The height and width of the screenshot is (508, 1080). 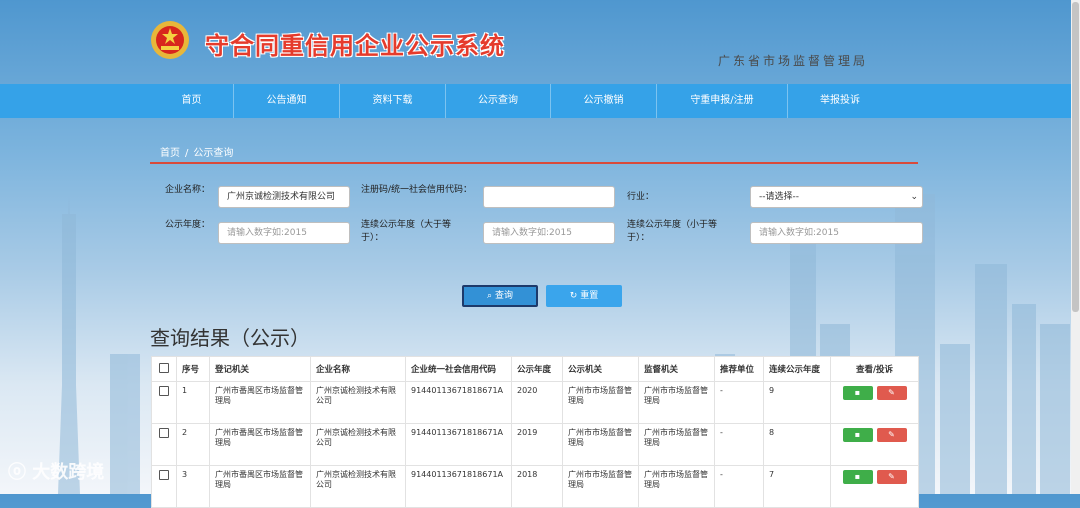 I want to click on main-nav: 首页 公告通知 资料下载 公示查询 公示撤销 守重申报/注册 举报投诉, so click(x=535, y=101).